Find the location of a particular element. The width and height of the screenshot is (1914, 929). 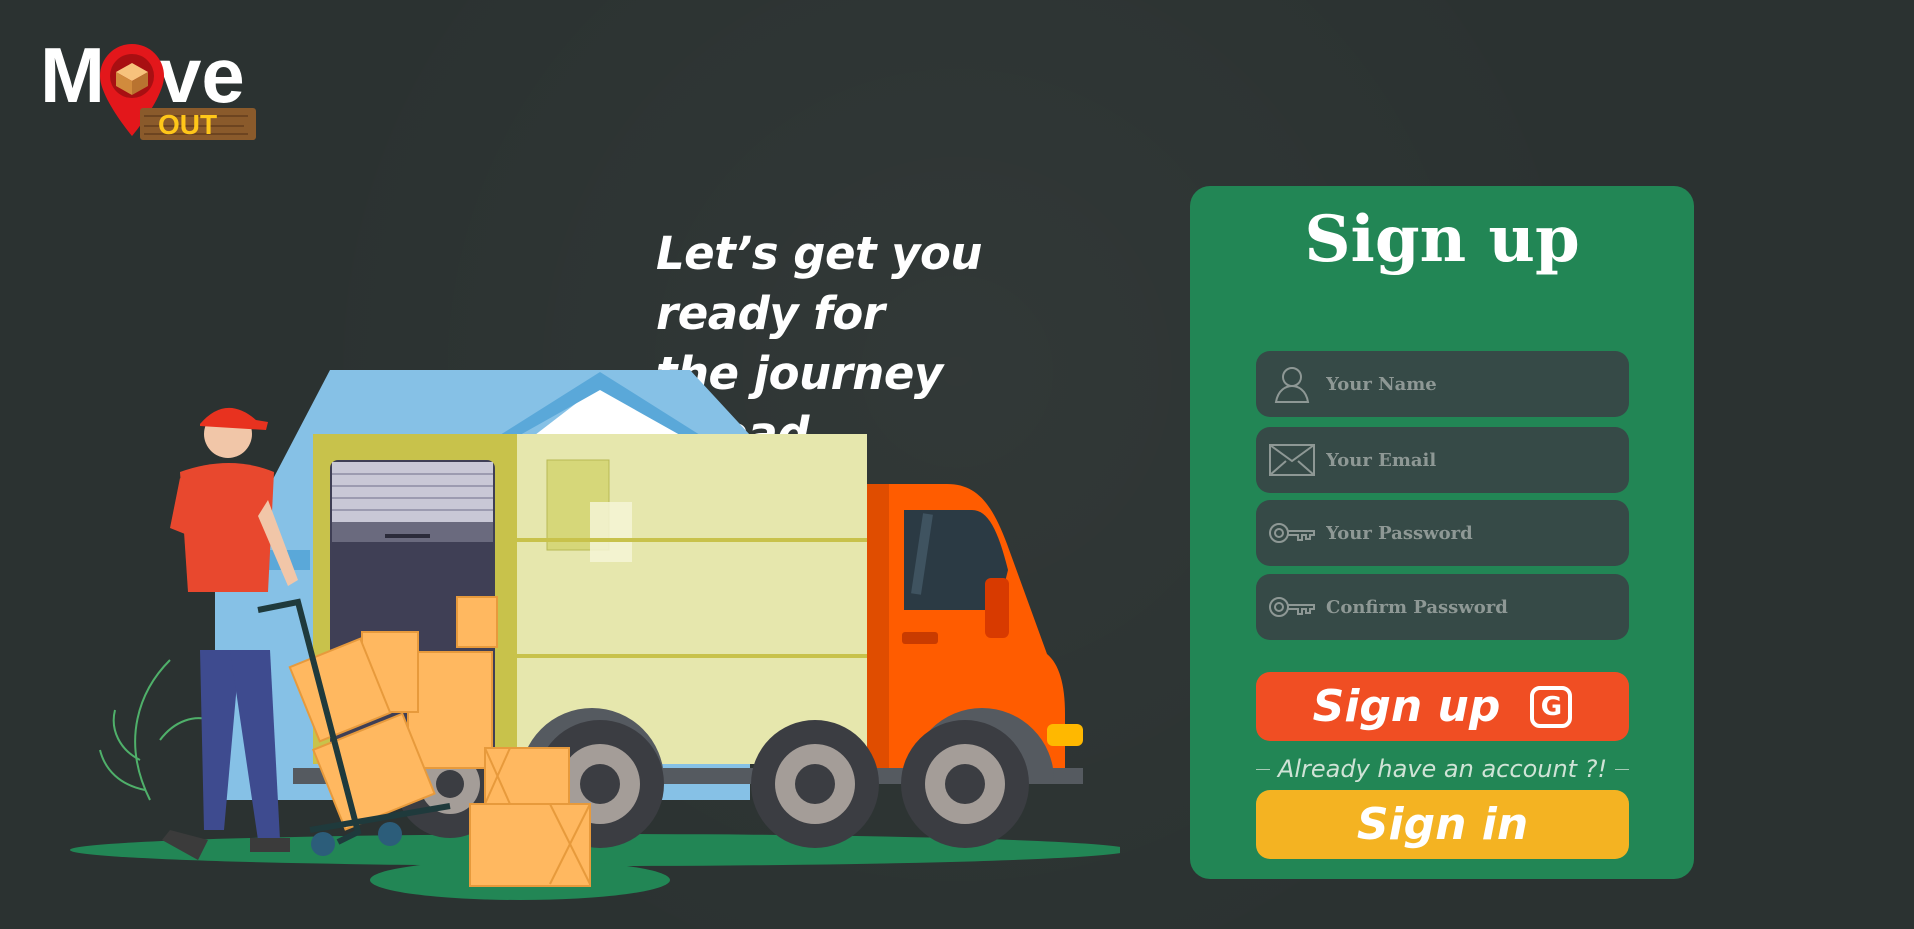

signin-button-label: Sign in is located at coordinates (1442, 824).